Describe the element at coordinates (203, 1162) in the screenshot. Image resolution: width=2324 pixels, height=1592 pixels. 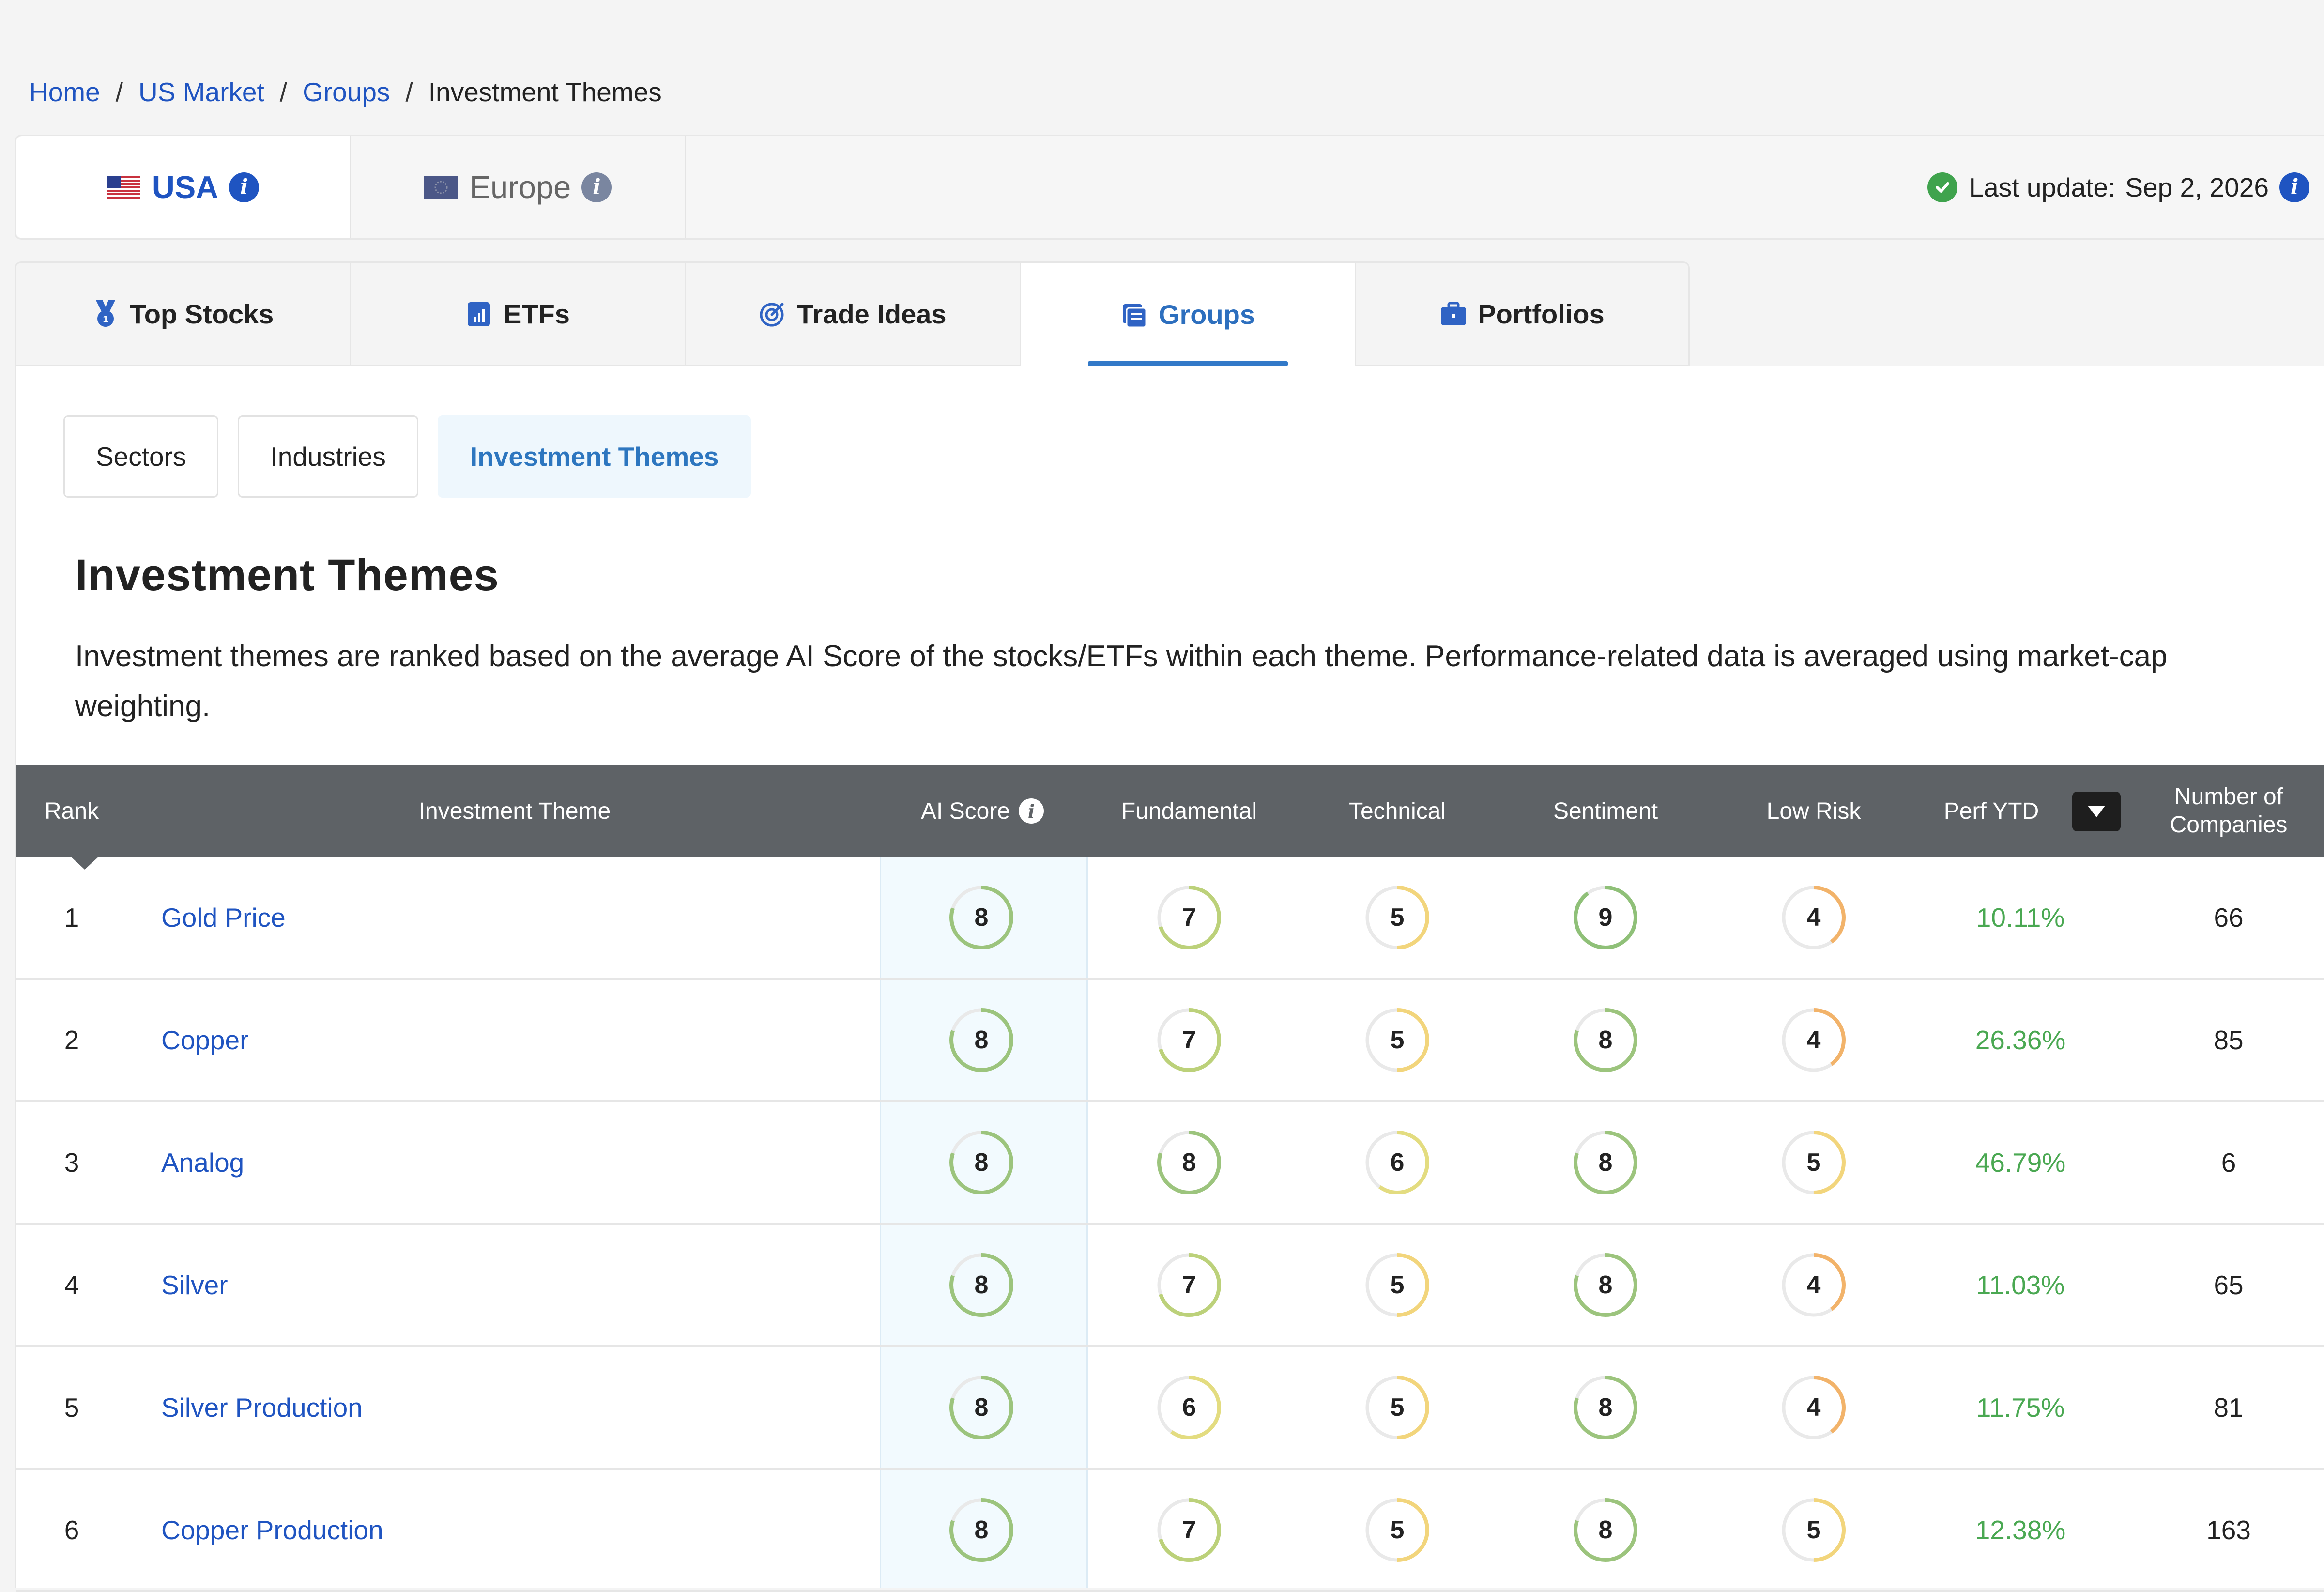
I see `row-theme-link: Analog` at that location.